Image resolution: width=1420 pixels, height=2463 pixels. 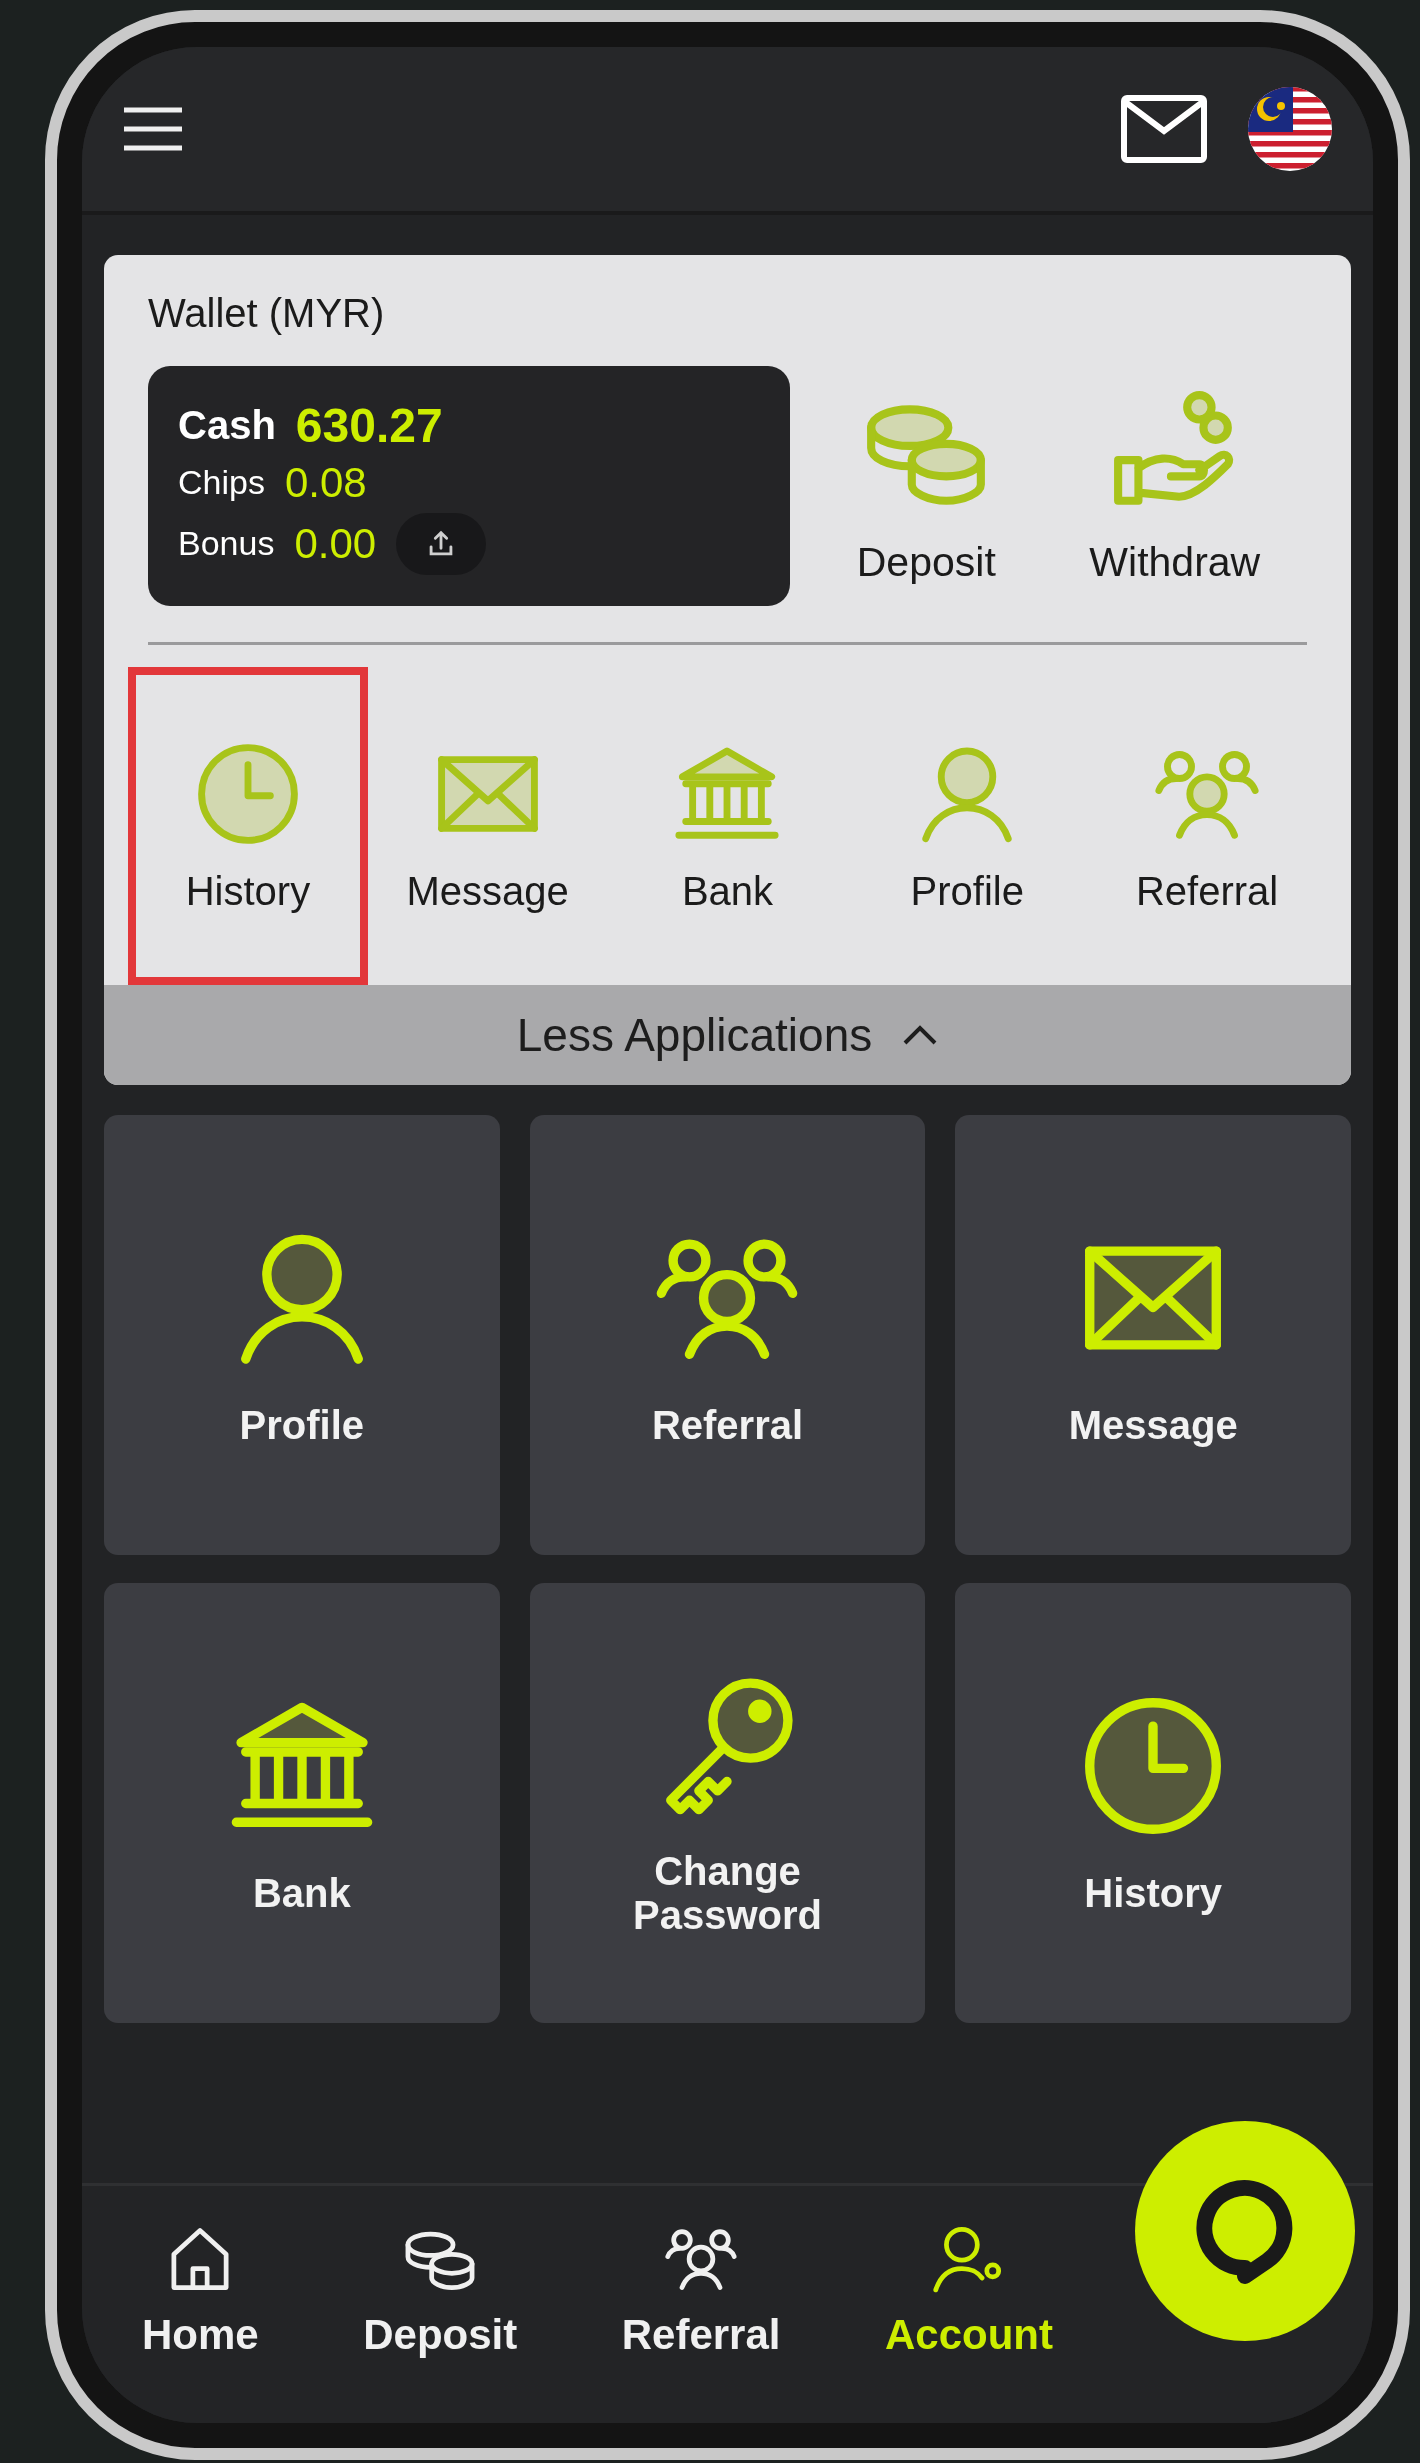 What do you see at coordinates (1207, 826) in the screenshot?
I see `shortcut-item: Referral` at bounding box center [1207, 826].